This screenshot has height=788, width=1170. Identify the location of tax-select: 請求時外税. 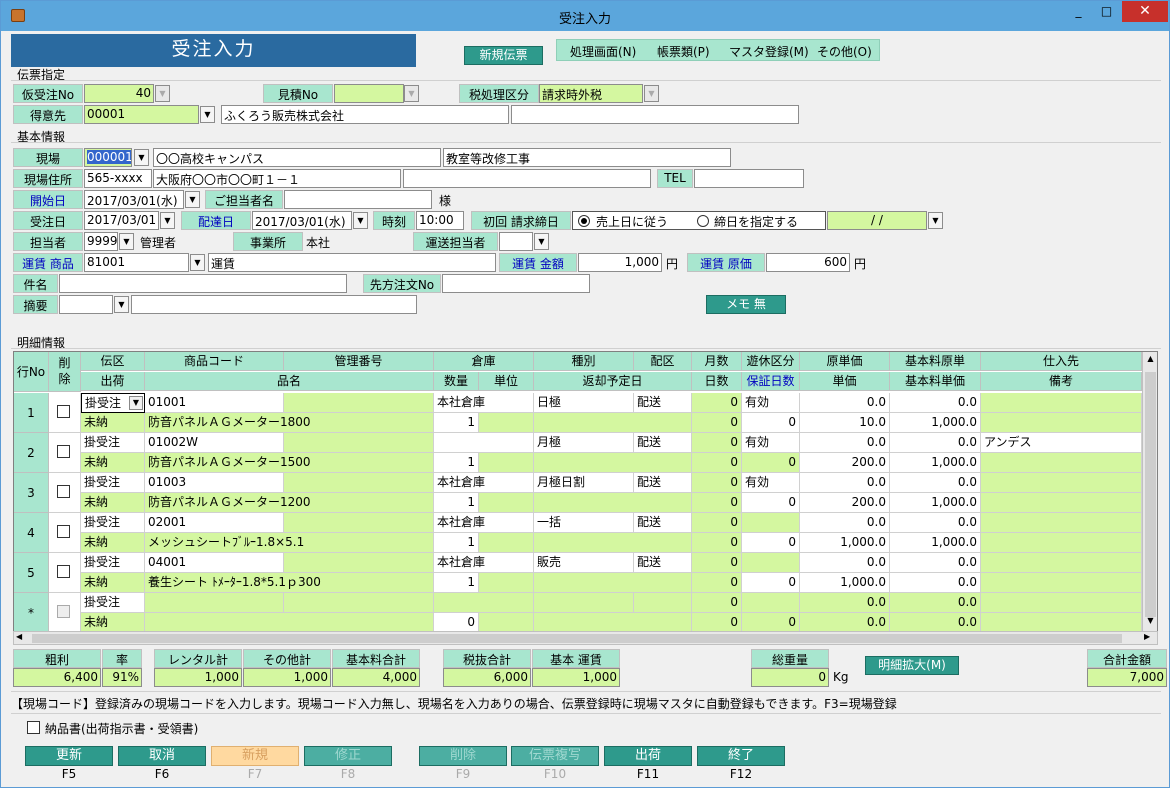
(591, 93).